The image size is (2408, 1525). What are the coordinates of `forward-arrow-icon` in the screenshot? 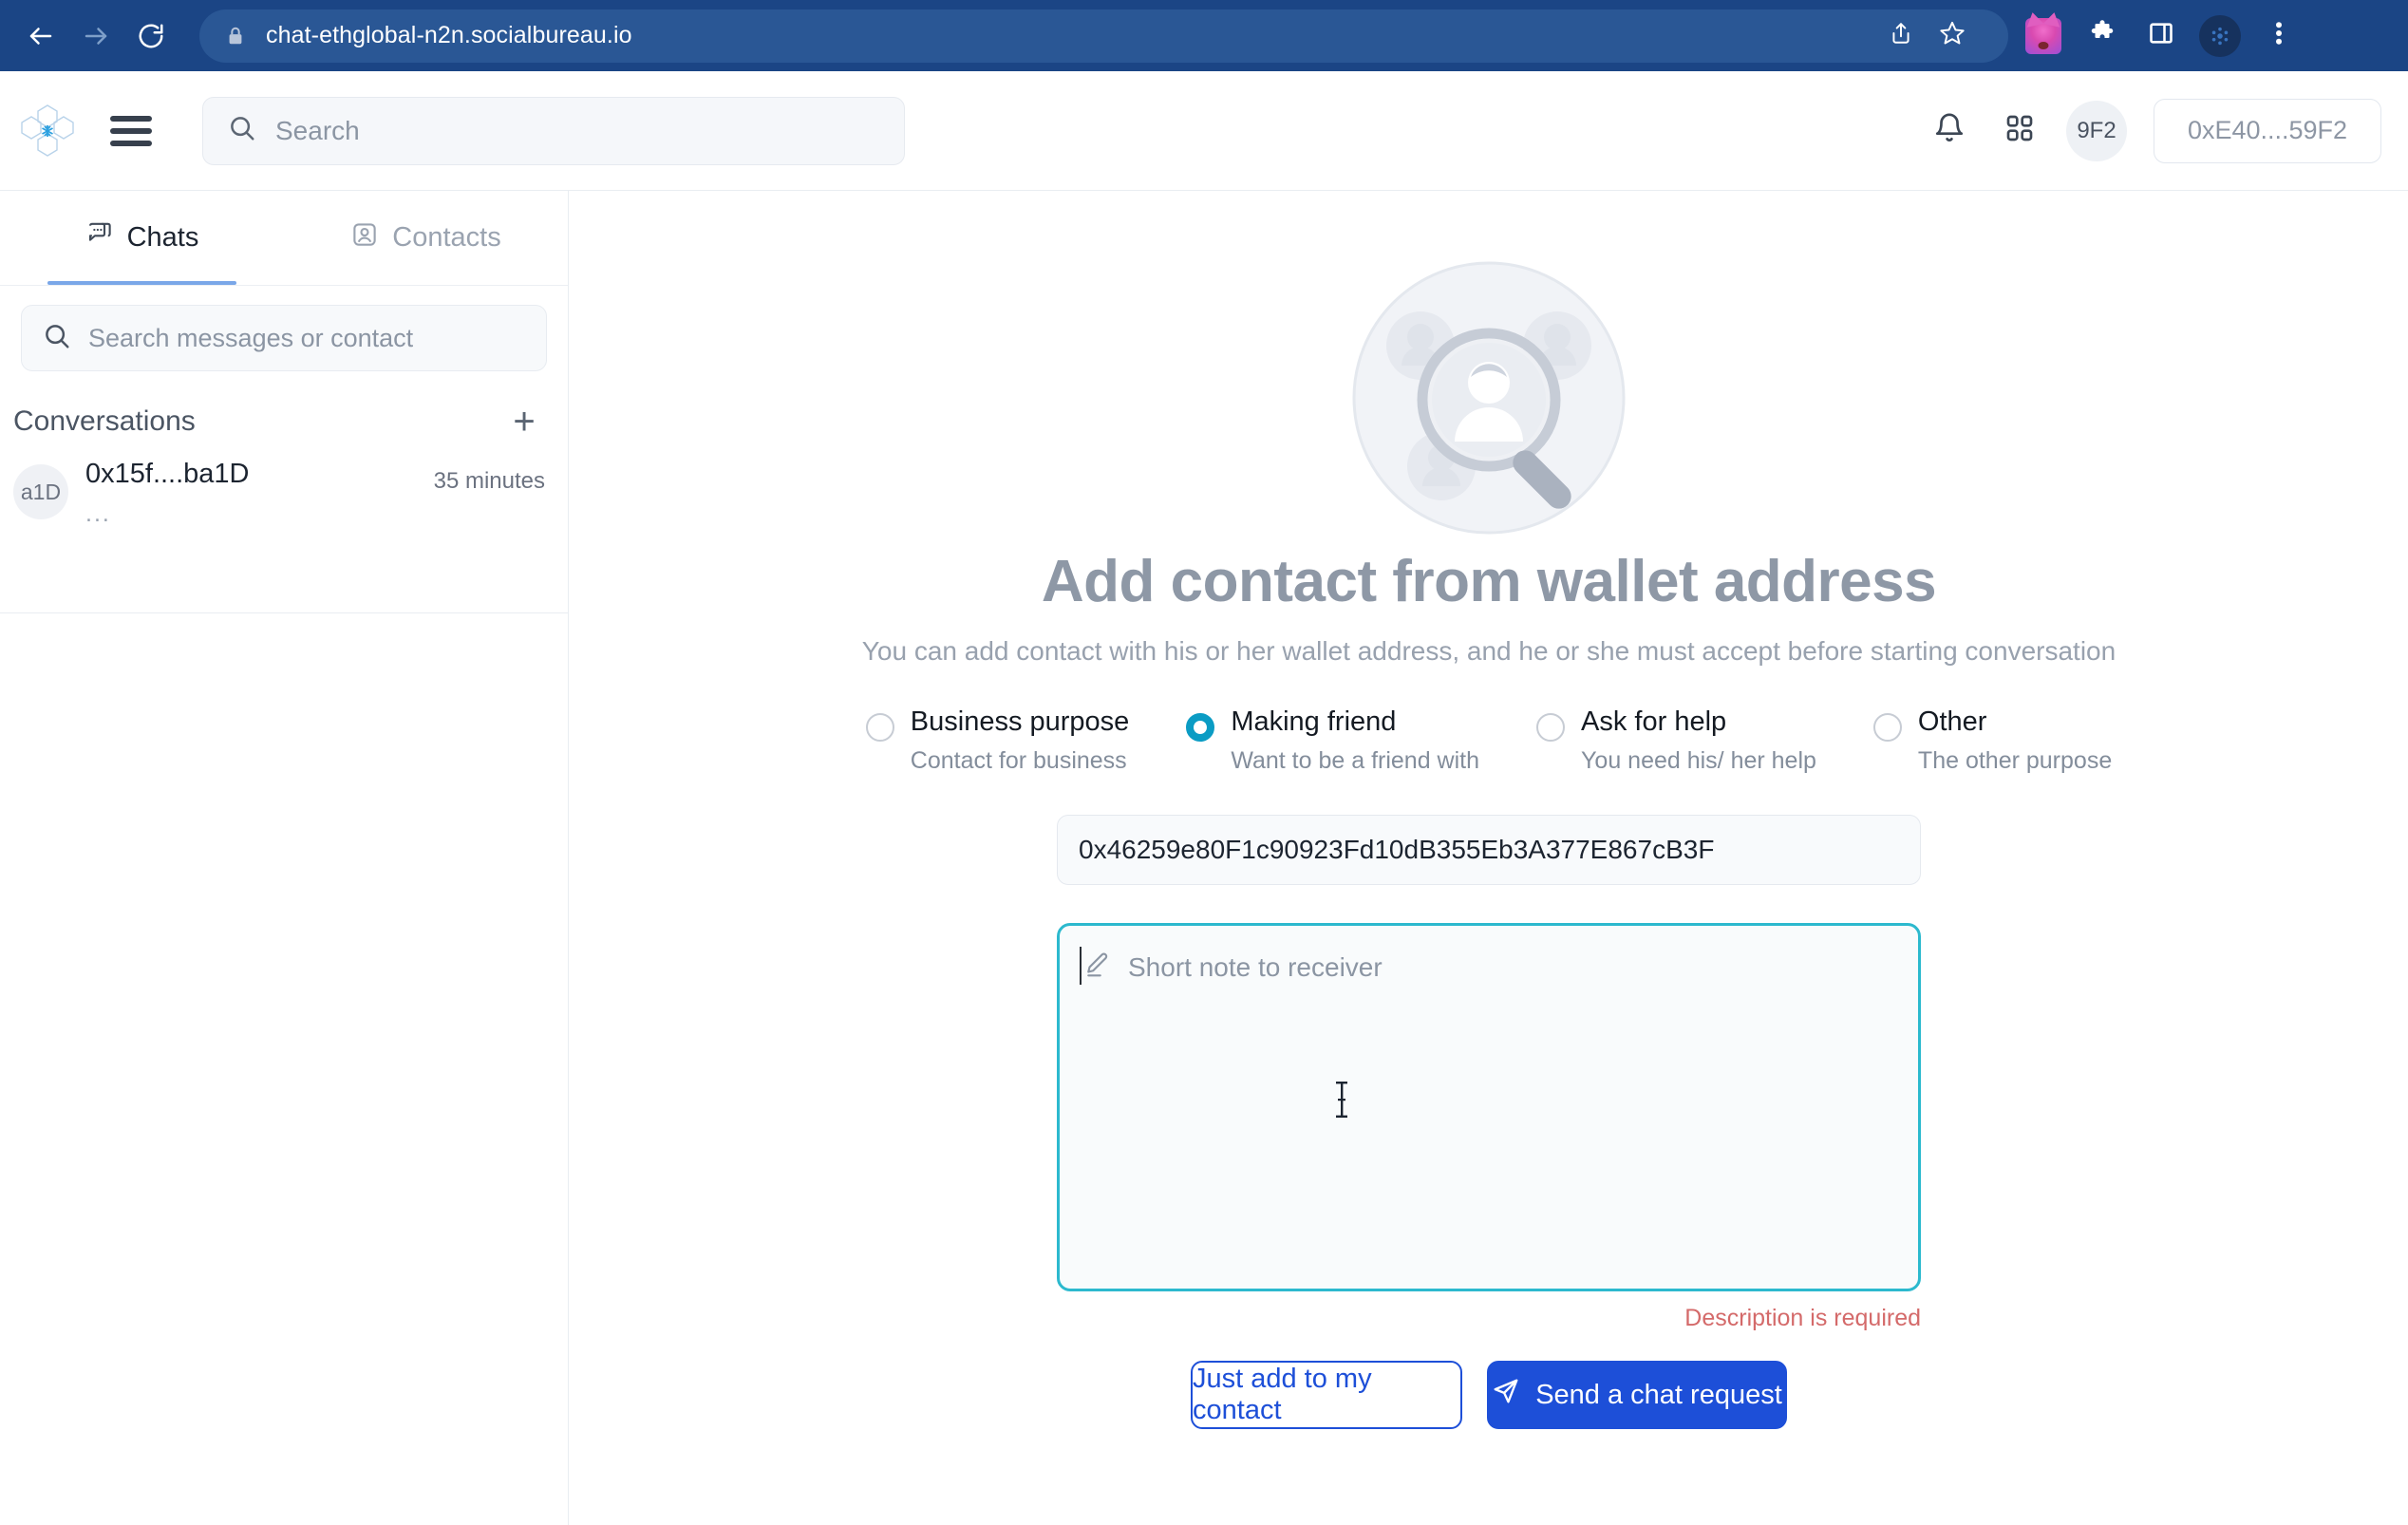 It's located at (96, 36).